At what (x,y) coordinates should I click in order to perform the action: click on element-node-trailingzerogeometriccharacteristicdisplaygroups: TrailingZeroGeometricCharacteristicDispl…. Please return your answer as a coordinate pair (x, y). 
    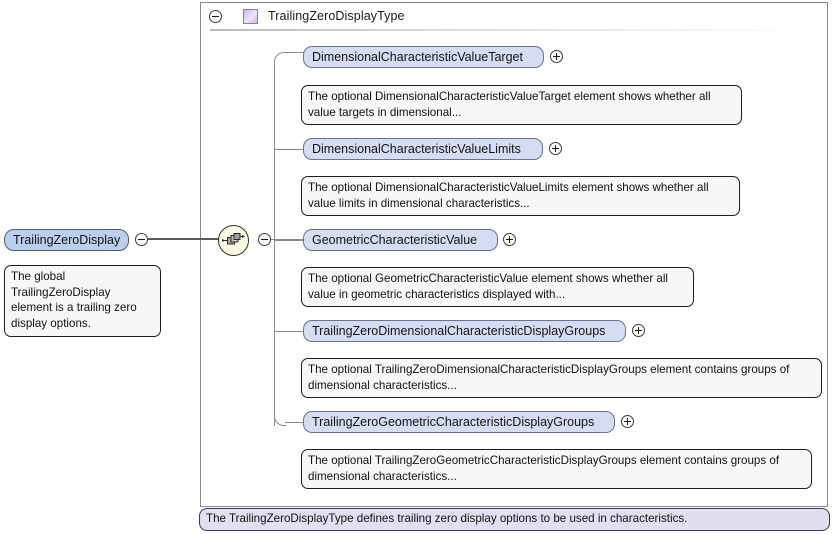
    Looking at the image, I should click on (459, 422).